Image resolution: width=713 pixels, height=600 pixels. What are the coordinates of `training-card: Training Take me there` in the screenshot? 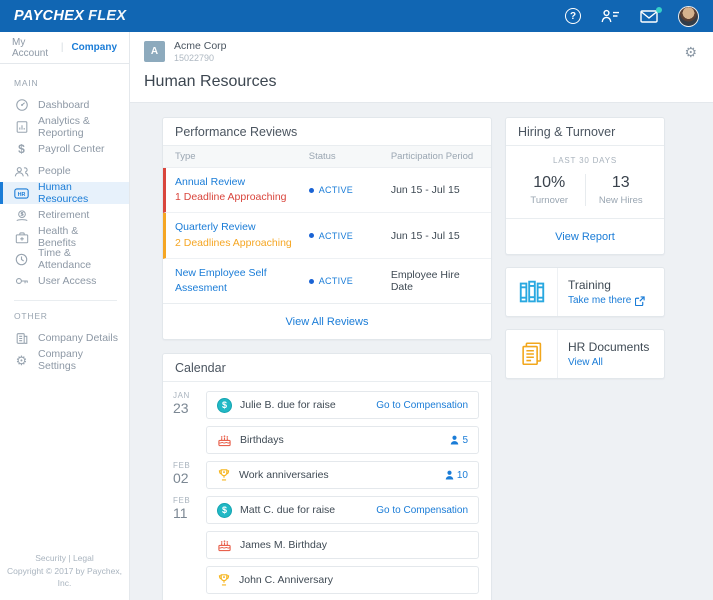 It's located at (585, 292).